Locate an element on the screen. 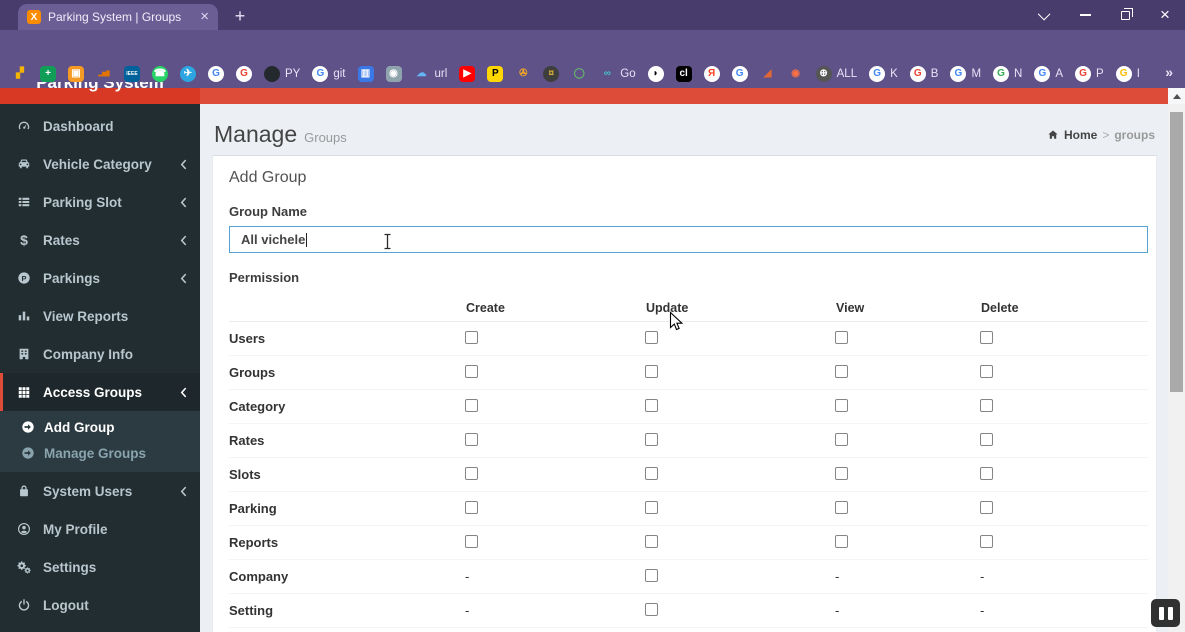  sidebar-subitem-add-group: Add Group is located at coordinates (100, 427).